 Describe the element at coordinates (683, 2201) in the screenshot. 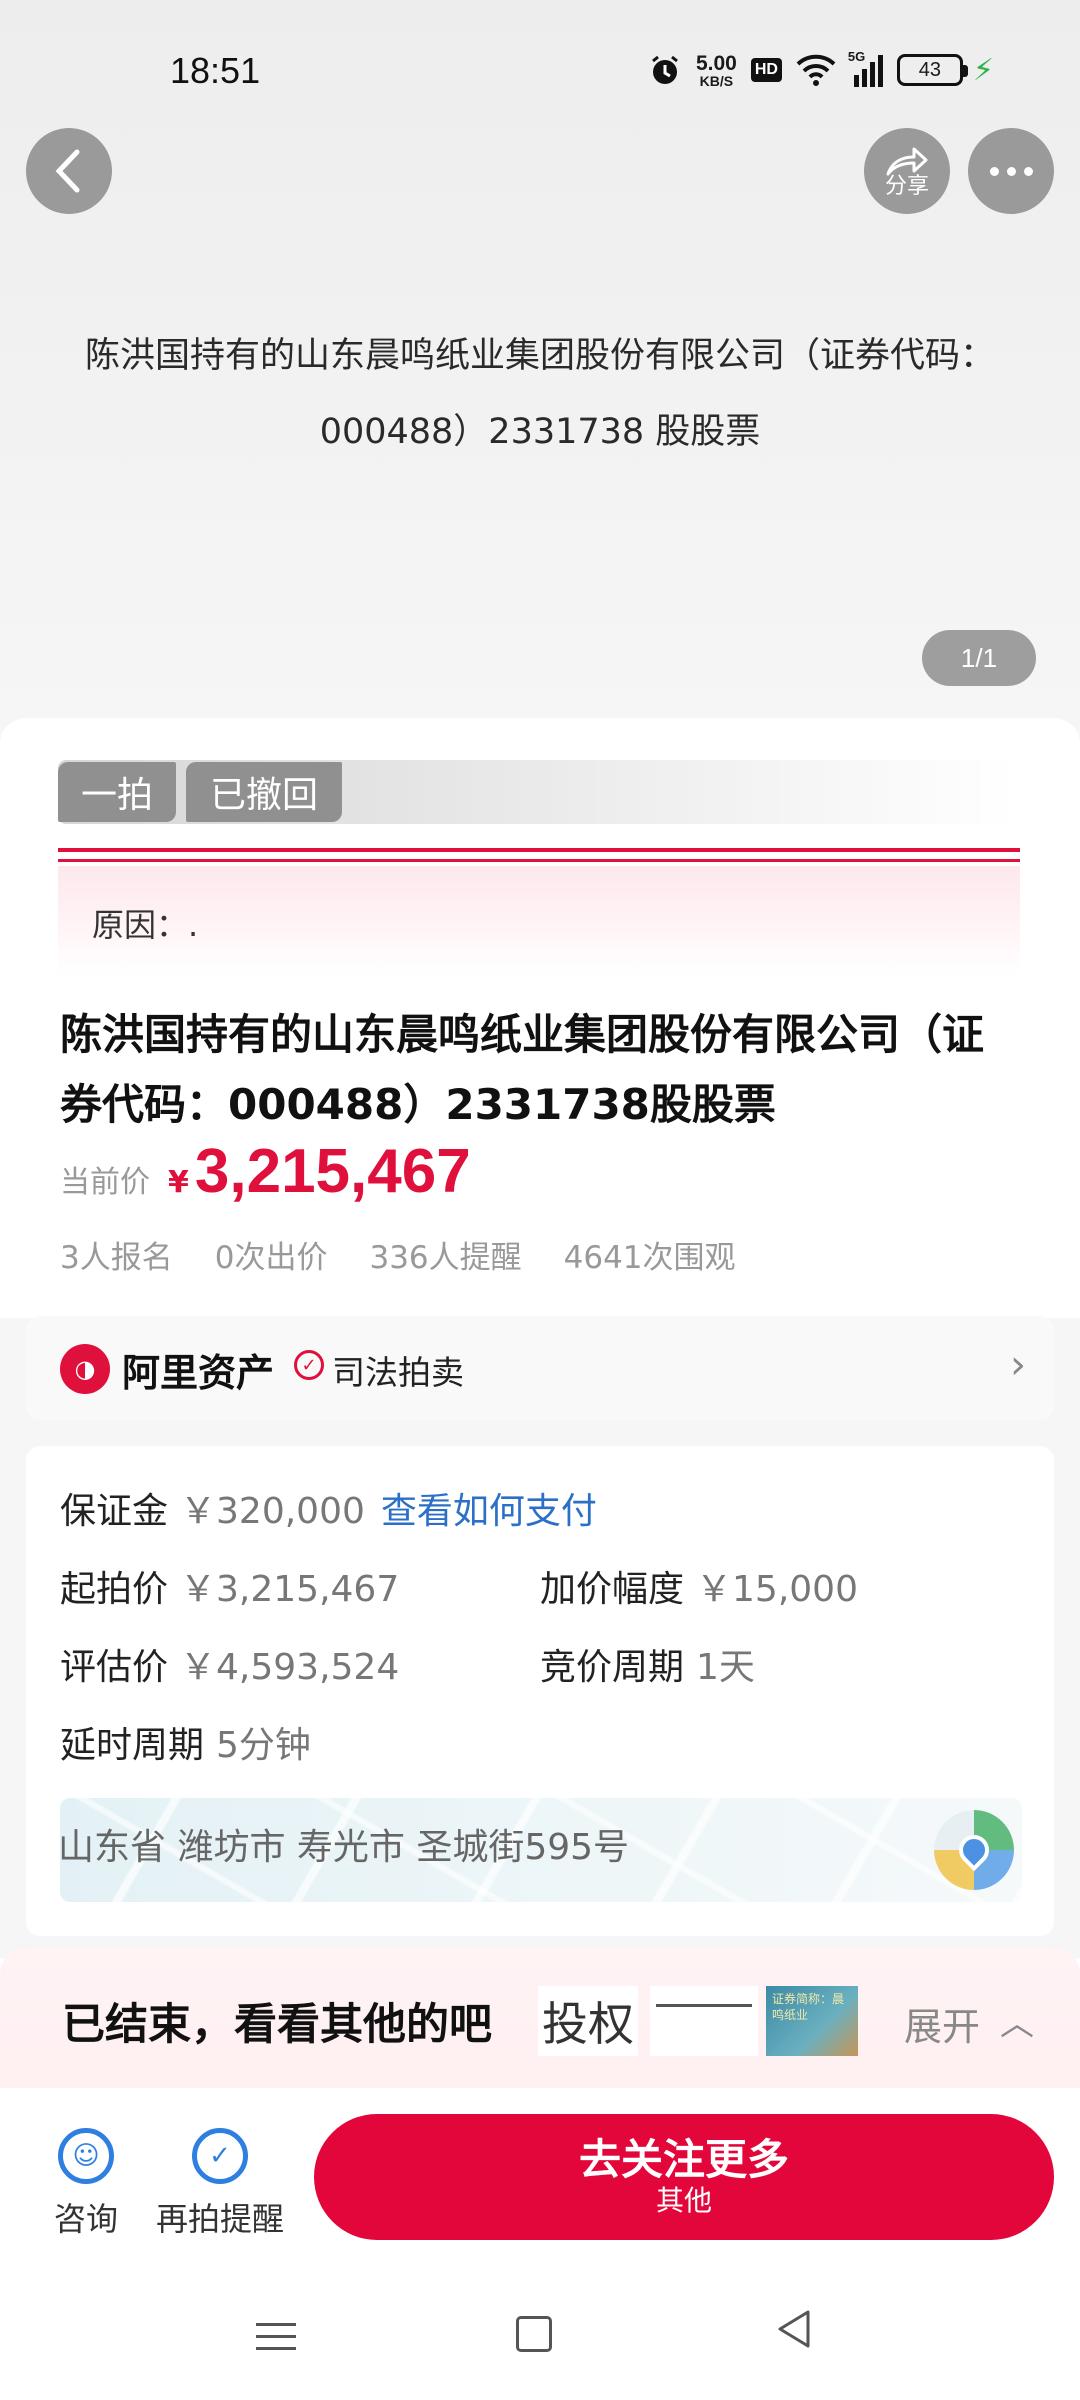

I see `follow-more-sublabel: 其他` at that location.